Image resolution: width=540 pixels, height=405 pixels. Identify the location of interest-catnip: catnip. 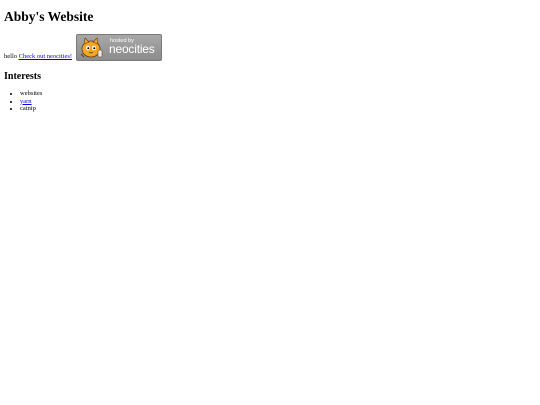
(28, 109).